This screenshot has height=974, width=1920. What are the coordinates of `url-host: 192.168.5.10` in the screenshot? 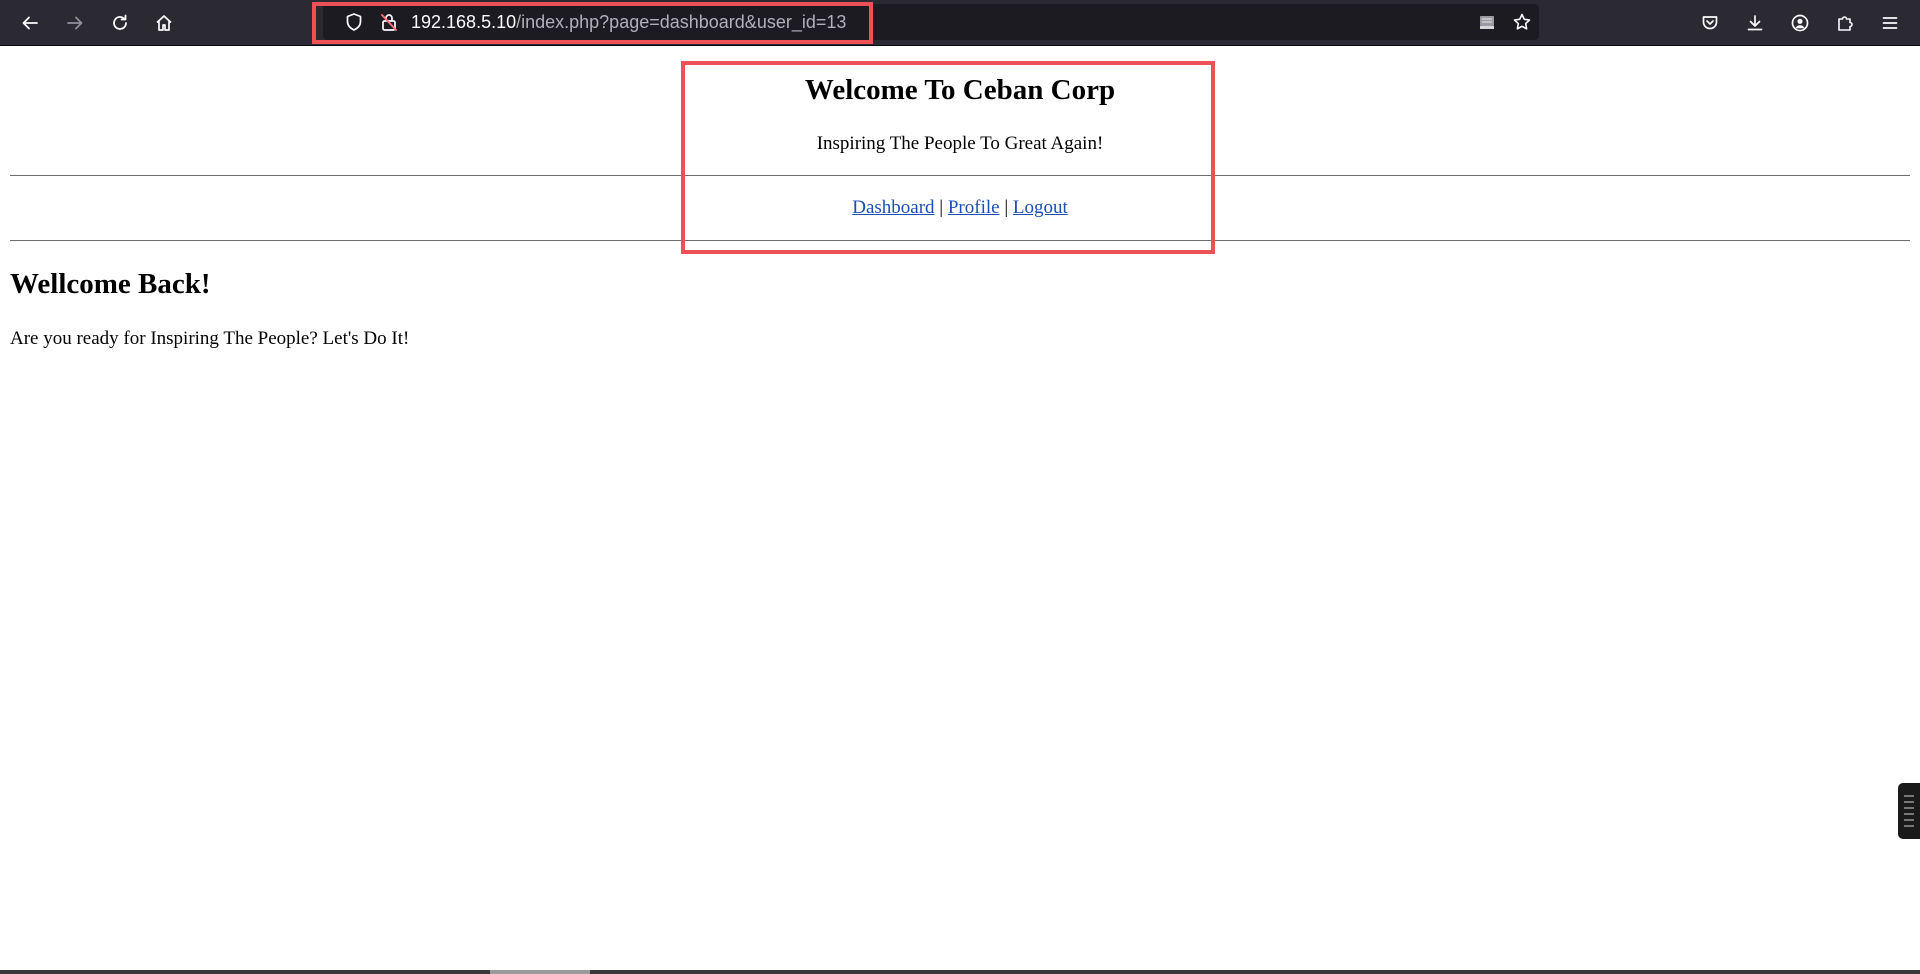 It's located at (464, 22).